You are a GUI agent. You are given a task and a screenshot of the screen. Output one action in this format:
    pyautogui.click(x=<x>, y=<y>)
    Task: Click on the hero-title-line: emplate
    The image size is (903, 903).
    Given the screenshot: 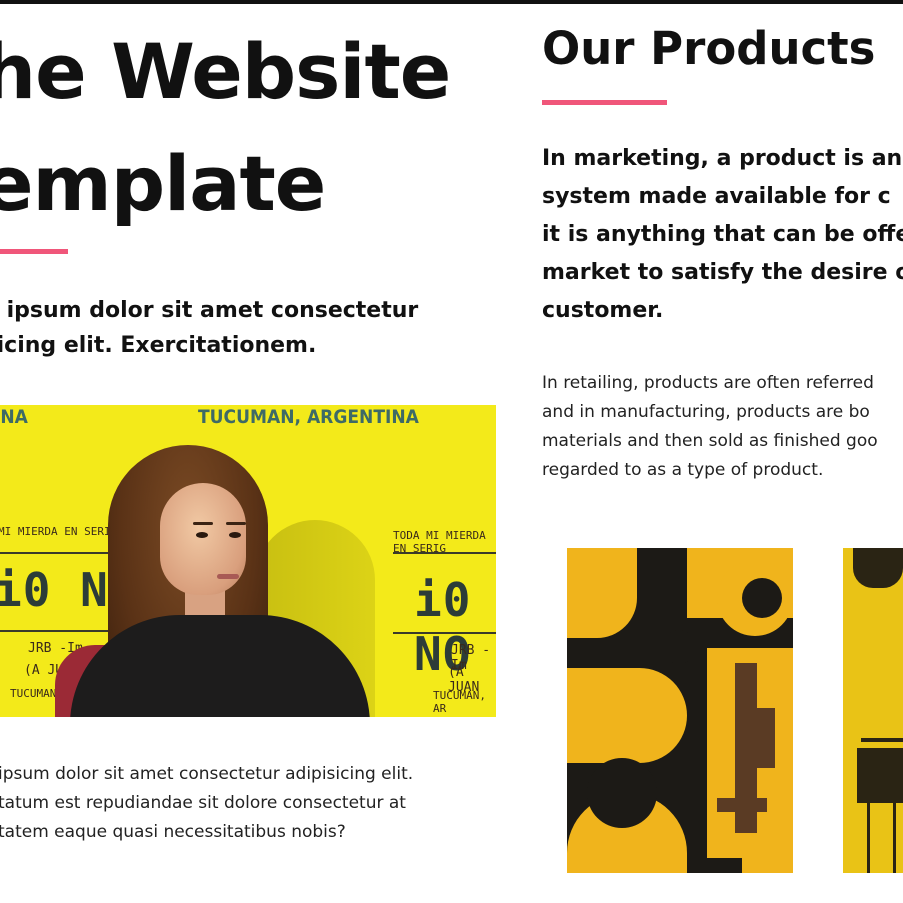 What is the action you would take?
    pyautogui.click(x=163, y=183)
    